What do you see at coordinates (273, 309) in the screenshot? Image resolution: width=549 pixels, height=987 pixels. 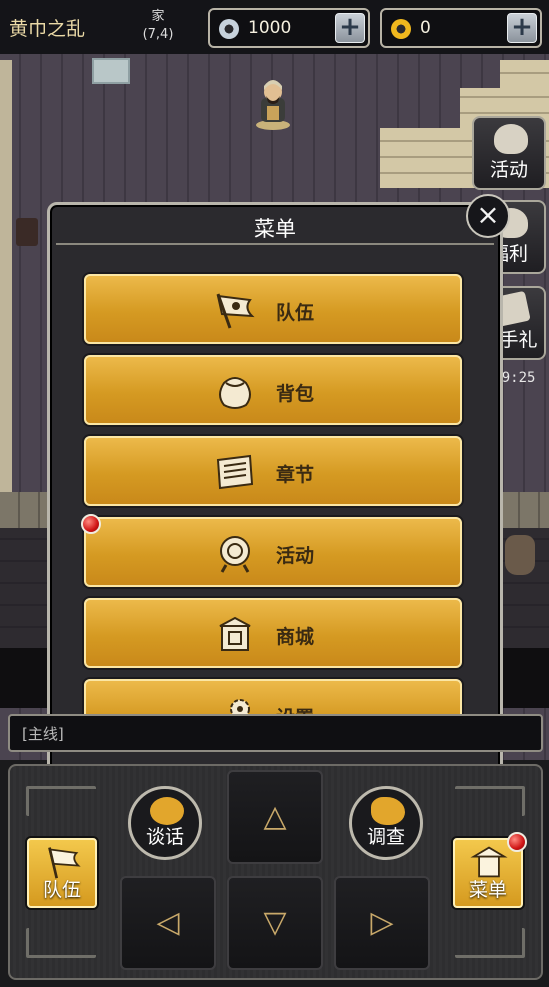 I see `menu-item-team: 队伍` at bounding box center [273, 309].